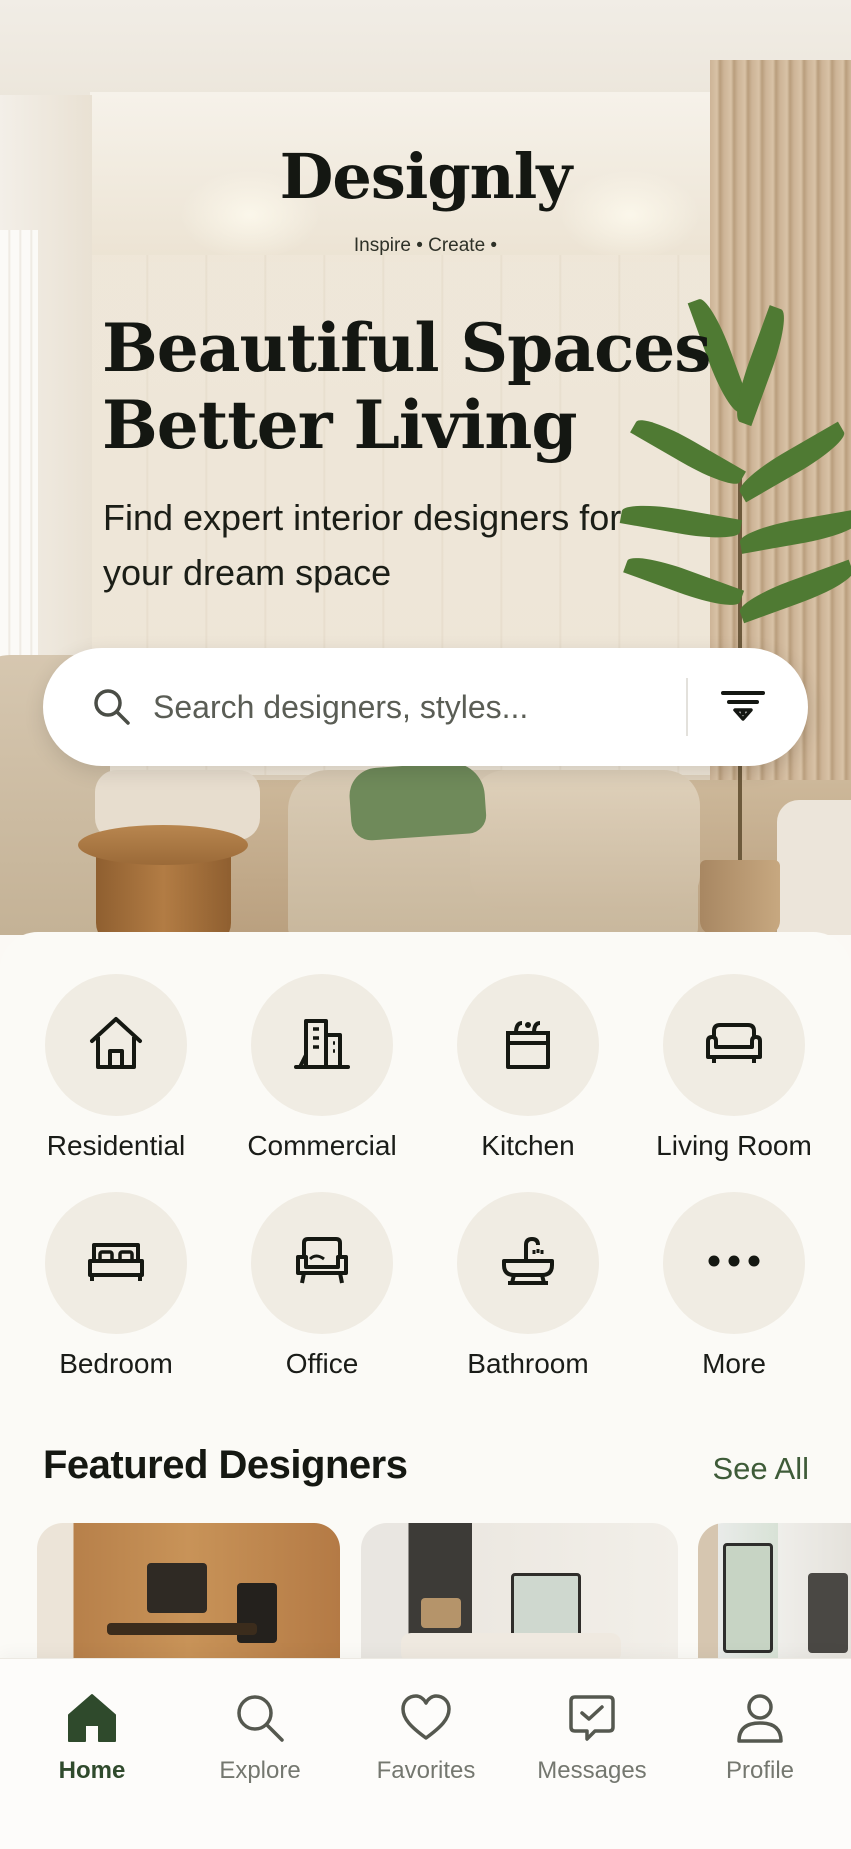  I want to click on card-shelf, so click(828, 1613).